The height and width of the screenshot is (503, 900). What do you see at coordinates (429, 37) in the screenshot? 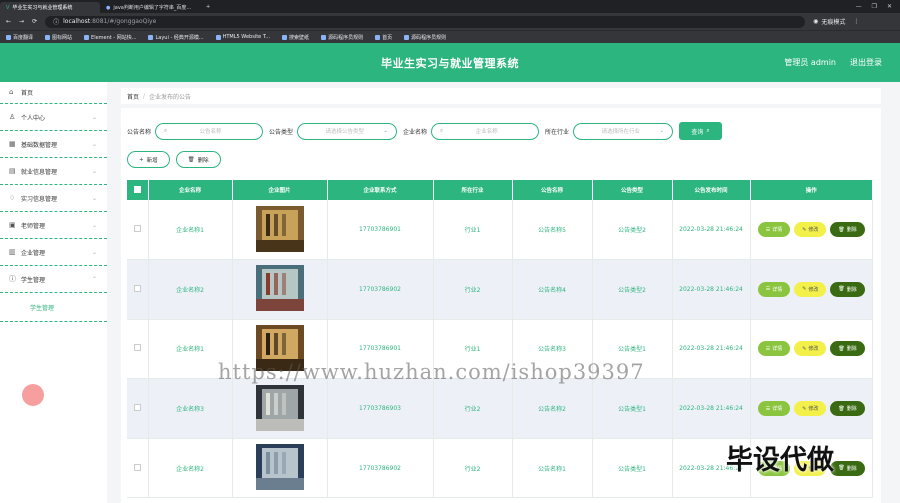
I see `bookmark-label: 源码程序员规则` at bounding box center [429, 37].